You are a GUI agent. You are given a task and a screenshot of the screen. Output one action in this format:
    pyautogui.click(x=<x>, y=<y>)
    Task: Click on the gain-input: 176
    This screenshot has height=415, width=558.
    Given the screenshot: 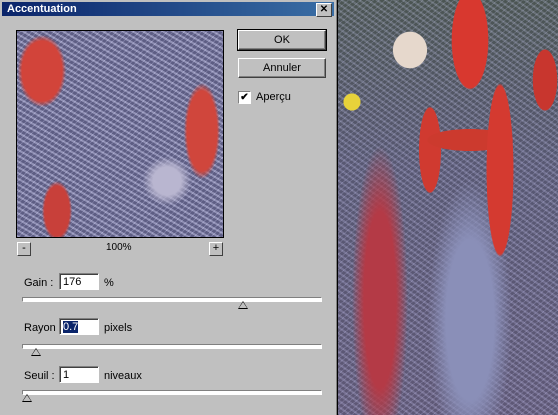 What is the action you would take?
    pyautogui.click(x=79, y=281)
    